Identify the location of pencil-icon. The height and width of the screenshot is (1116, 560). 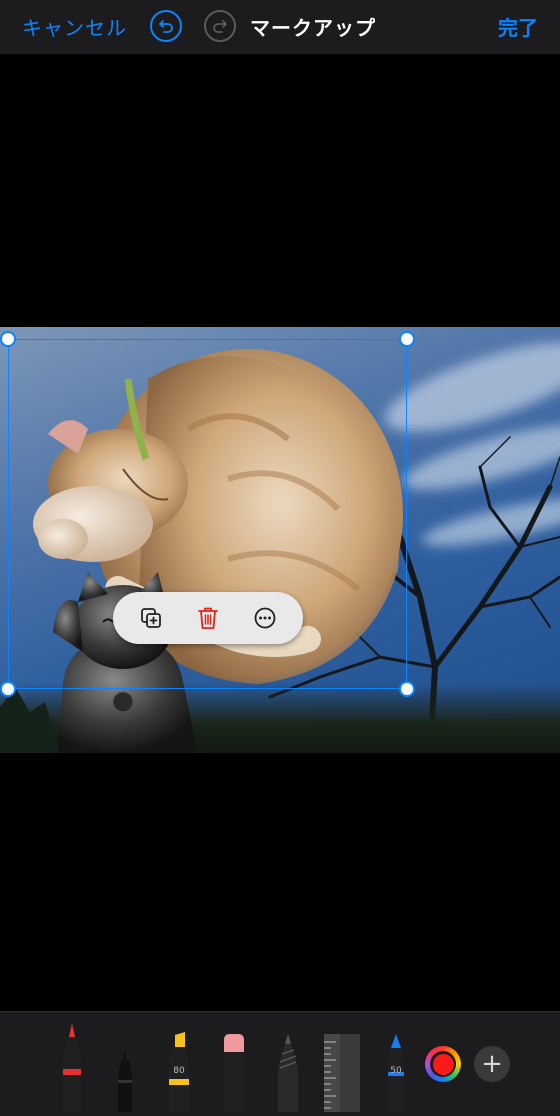
(288, 1073).